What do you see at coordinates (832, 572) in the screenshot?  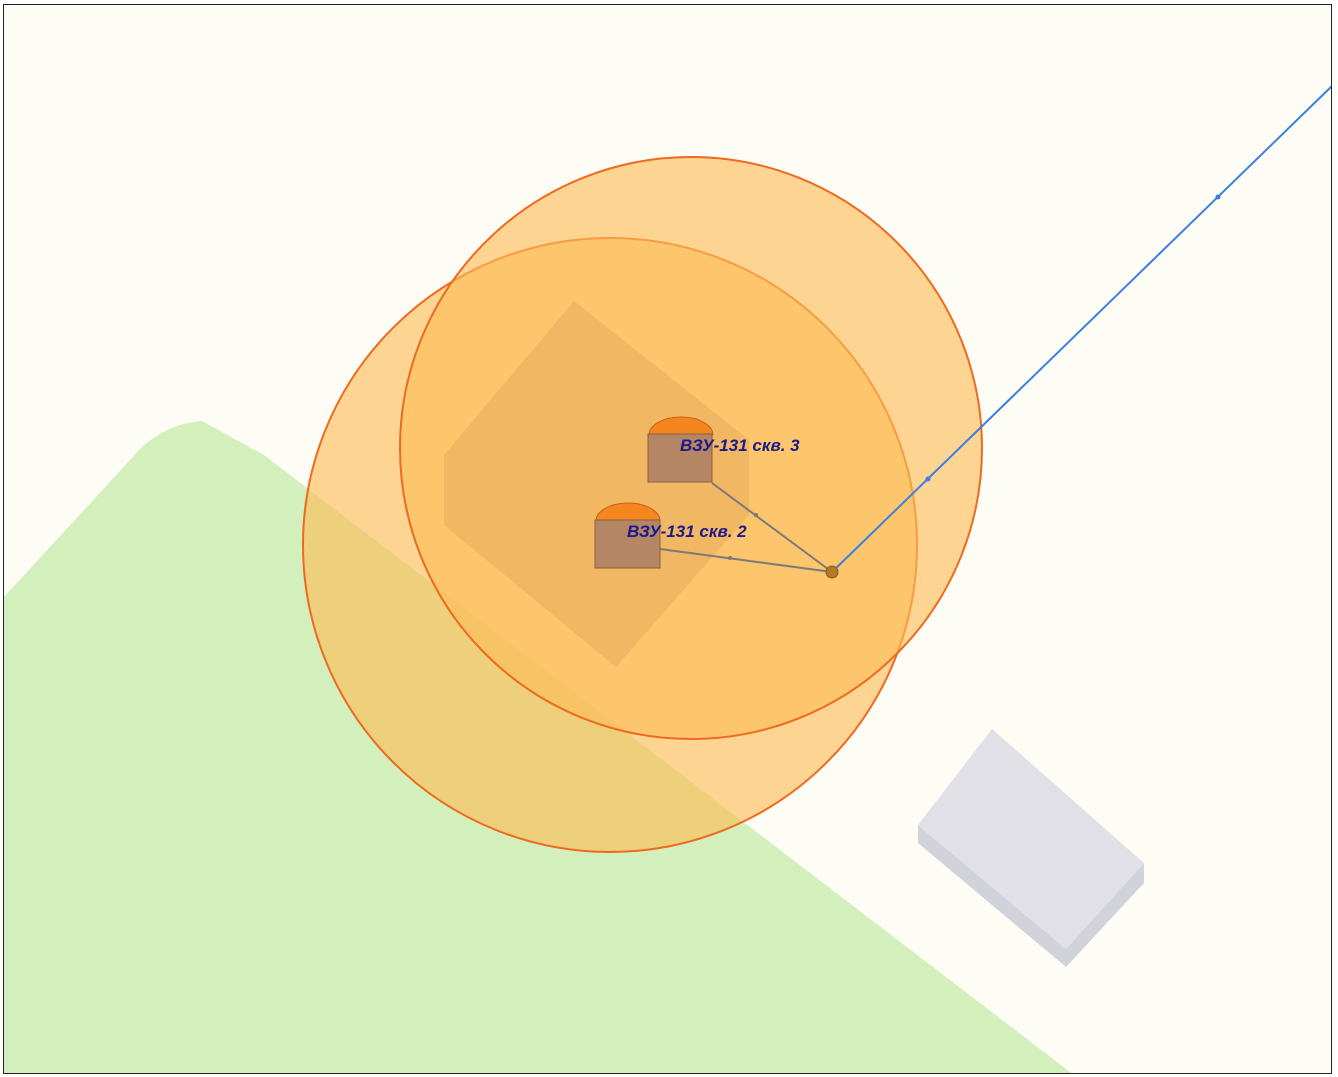 I see `junction-node` at bounding box center [832, 572].